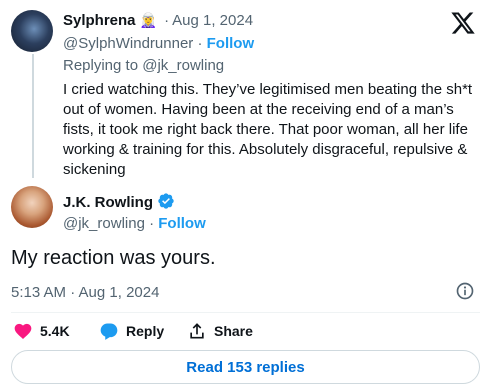  I want to click on parent-handle-row: @SylphWindrunner · Follow, so click(158, 43).